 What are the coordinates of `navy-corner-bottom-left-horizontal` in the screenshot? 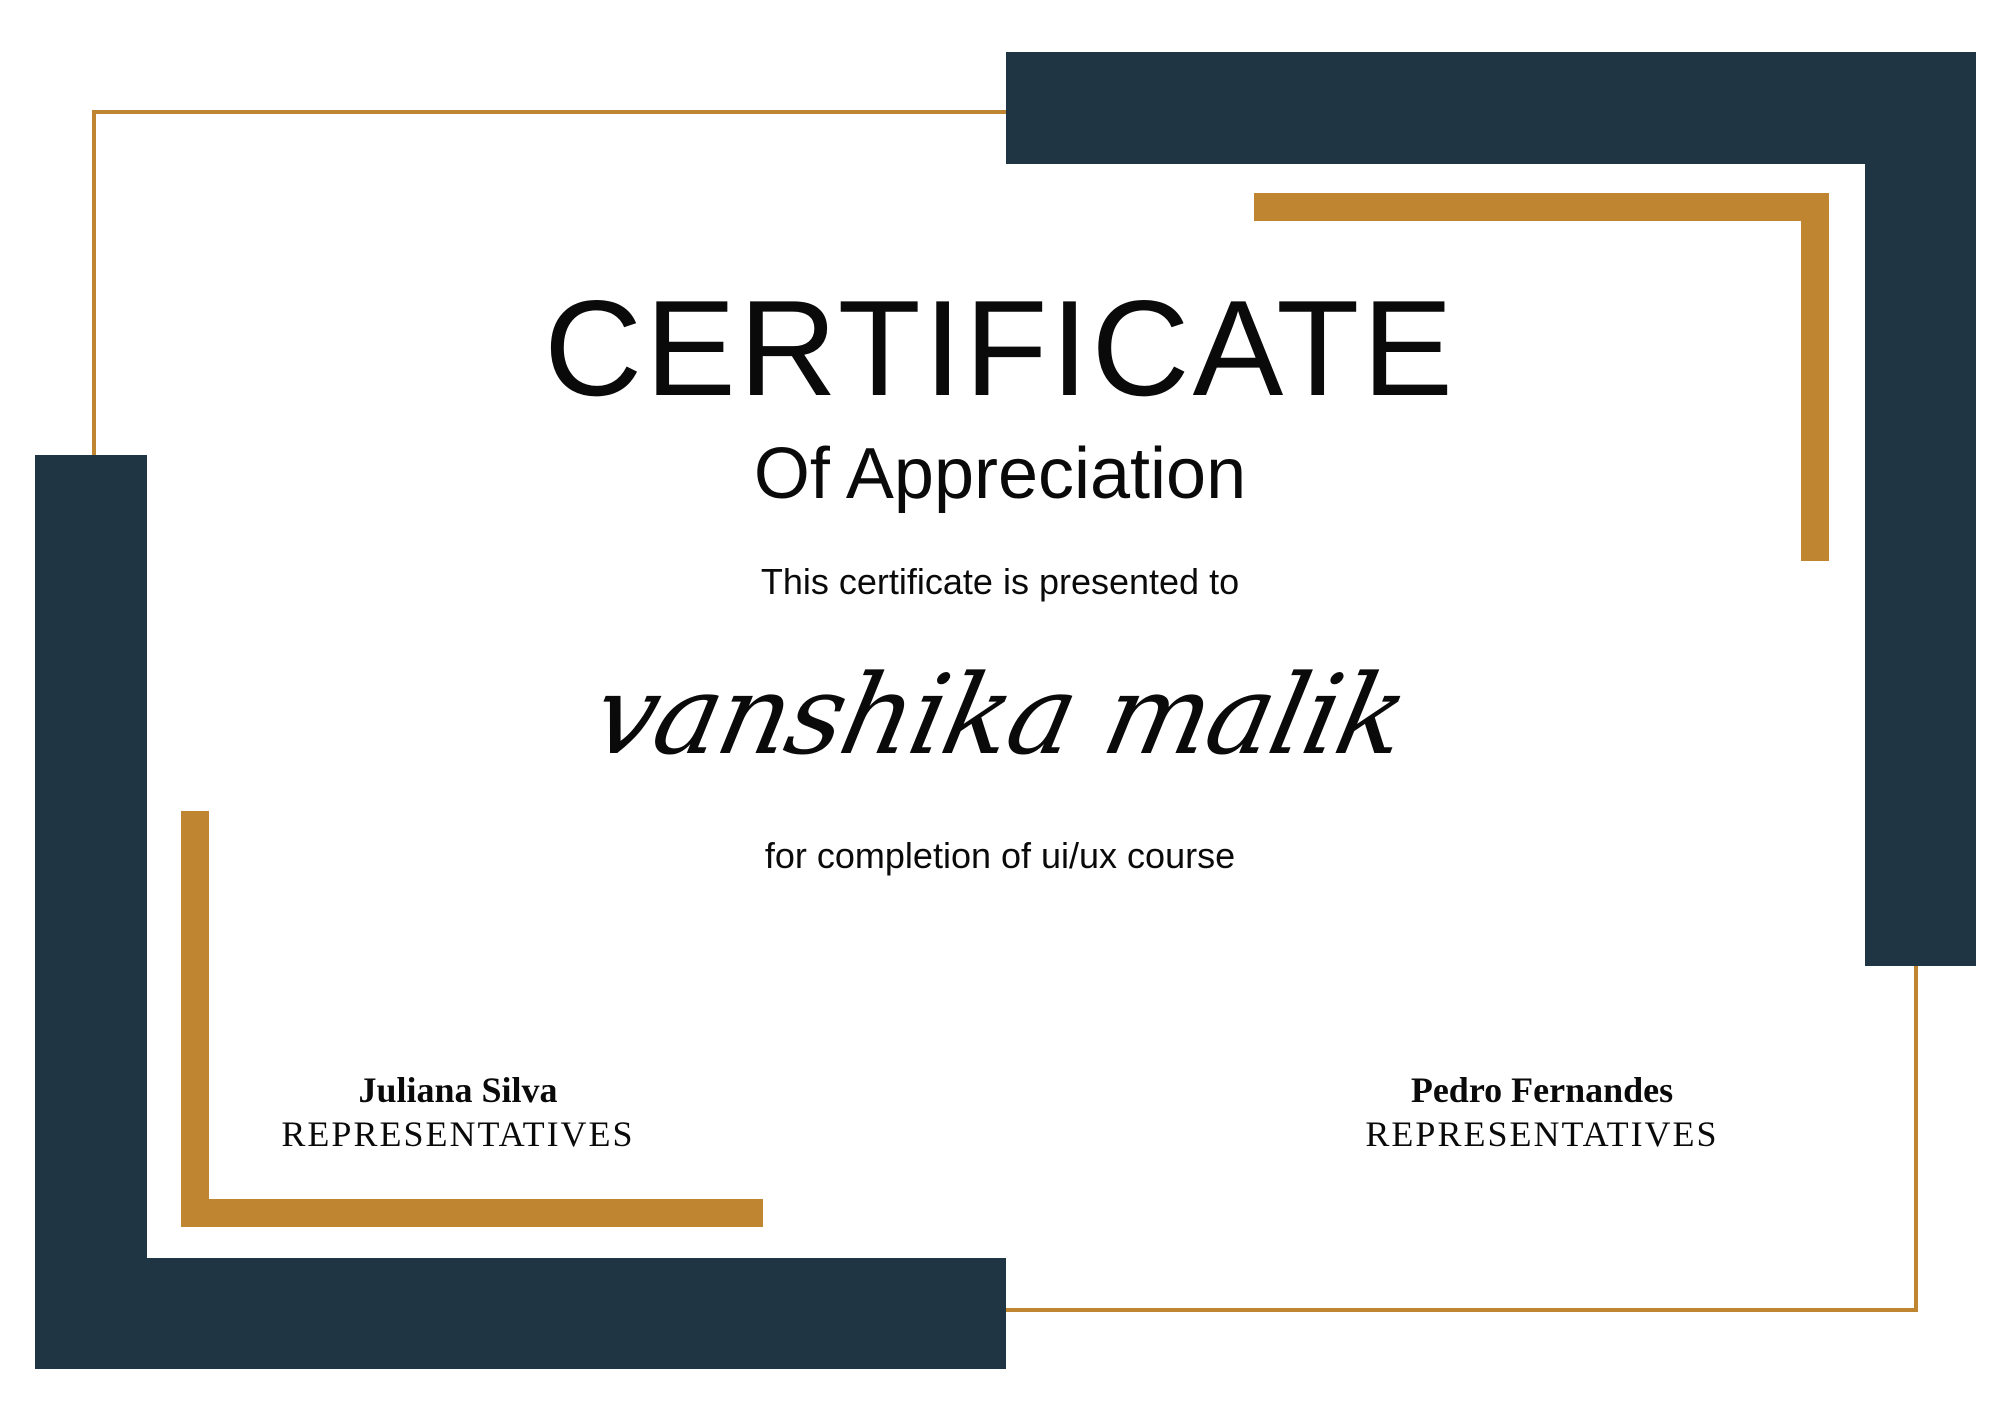 It's located at (520, 1313).